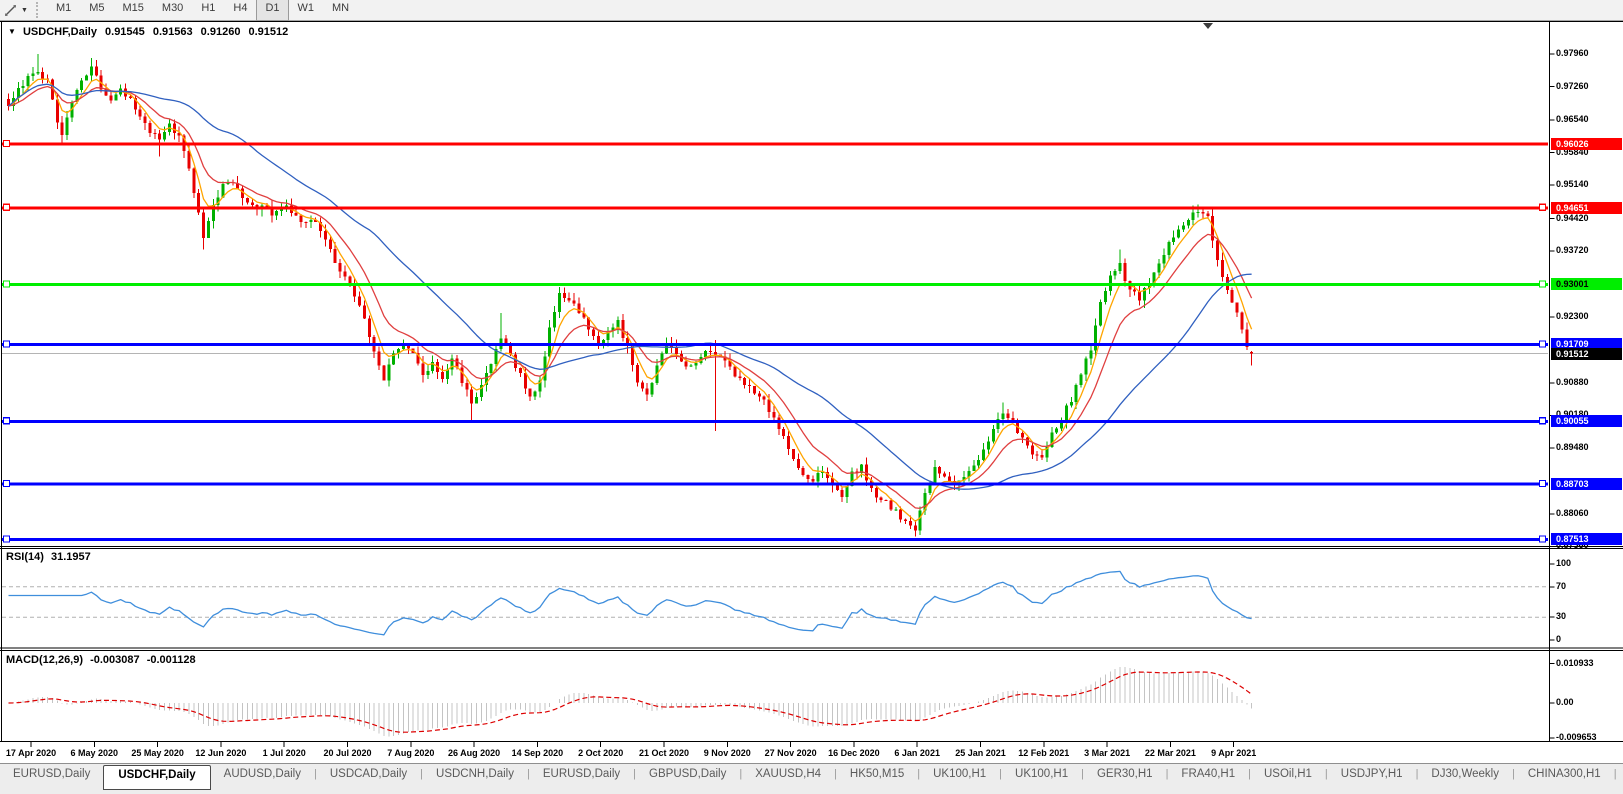  What do you see at coordinates (1572, 381) in the screenshot?
I see `price-axis-tick: 0.90880` at bounding box center [1572, 381].